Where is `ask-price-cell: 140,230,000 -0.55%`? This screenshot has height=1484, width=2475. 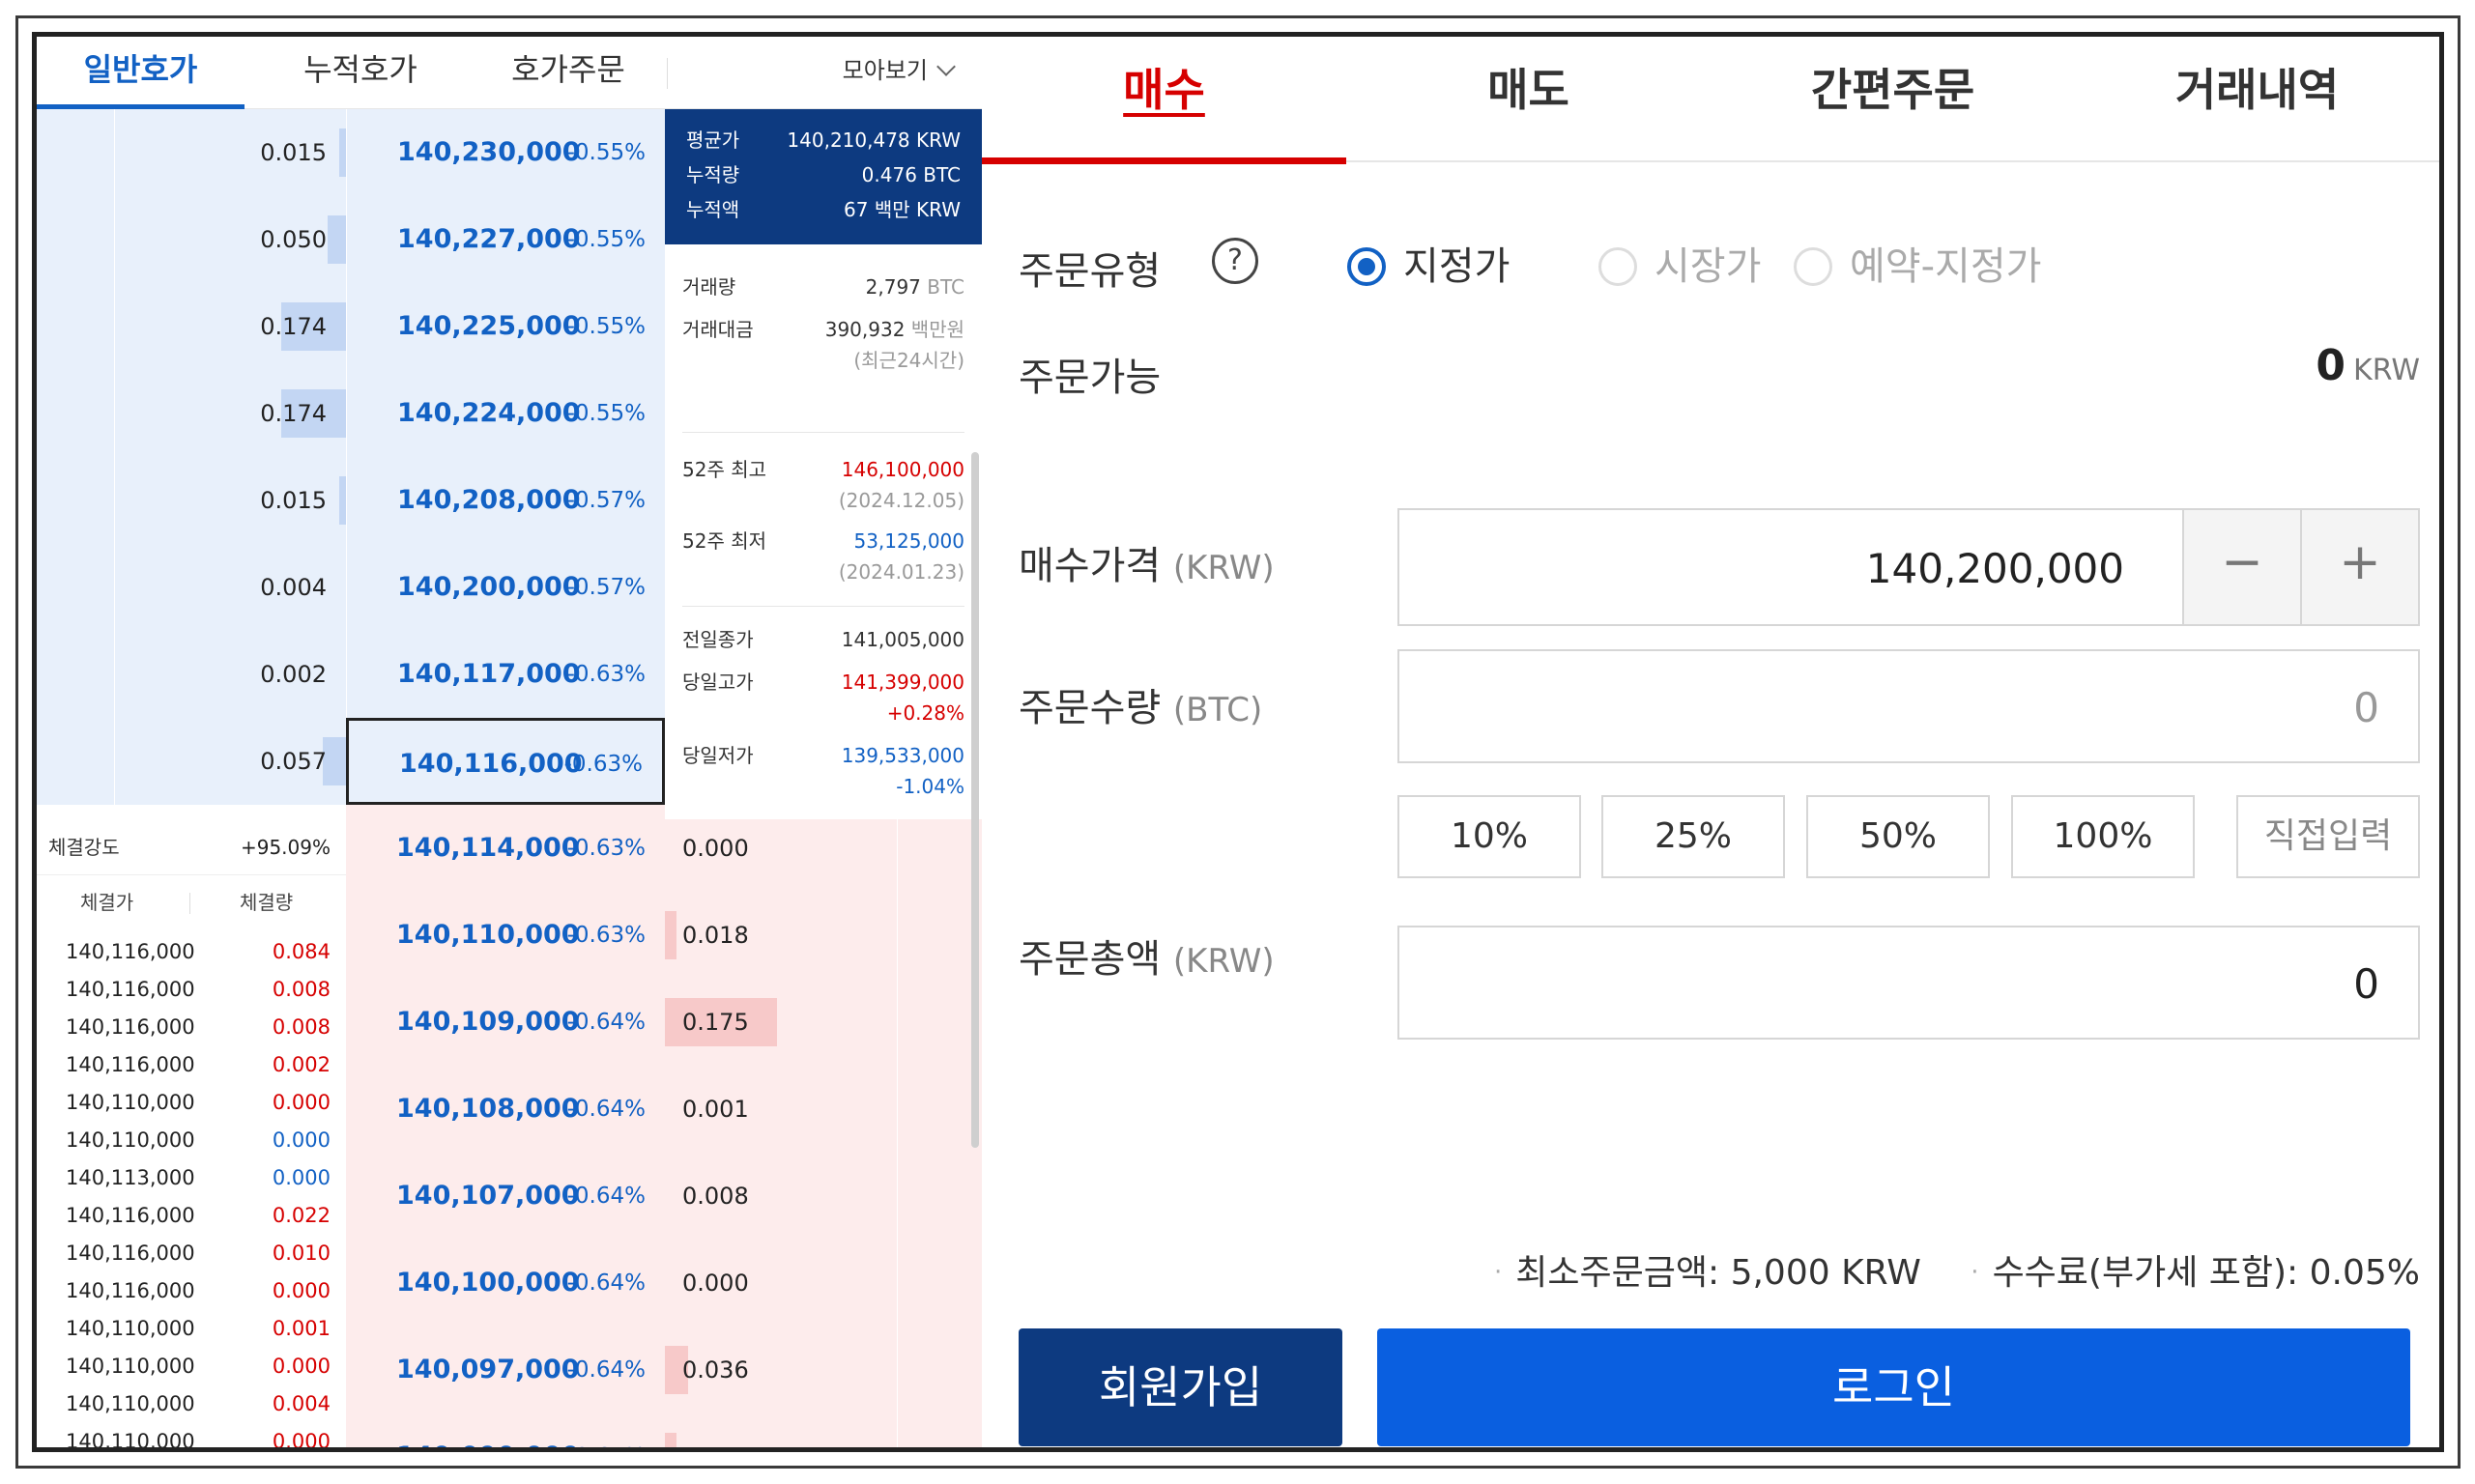
ask-price-cell: 140,230,000 -0.55% is located at coordinates (506, 153).